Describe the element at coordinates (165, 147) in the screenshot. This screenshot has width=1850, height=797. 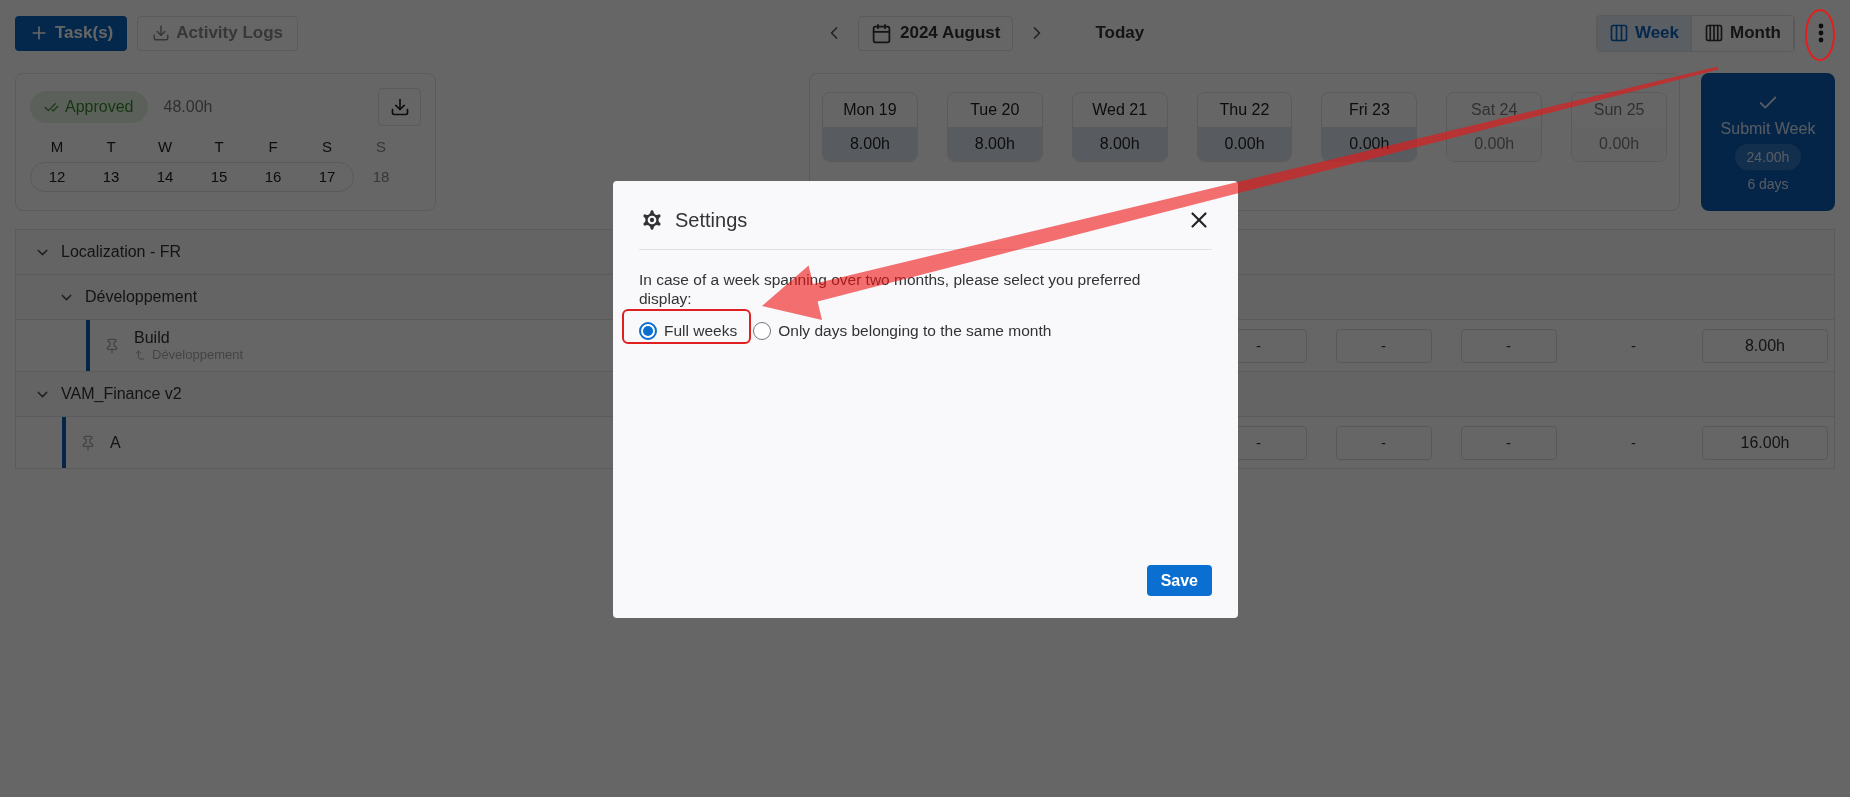
I see `weekday-letter: W` at that location.